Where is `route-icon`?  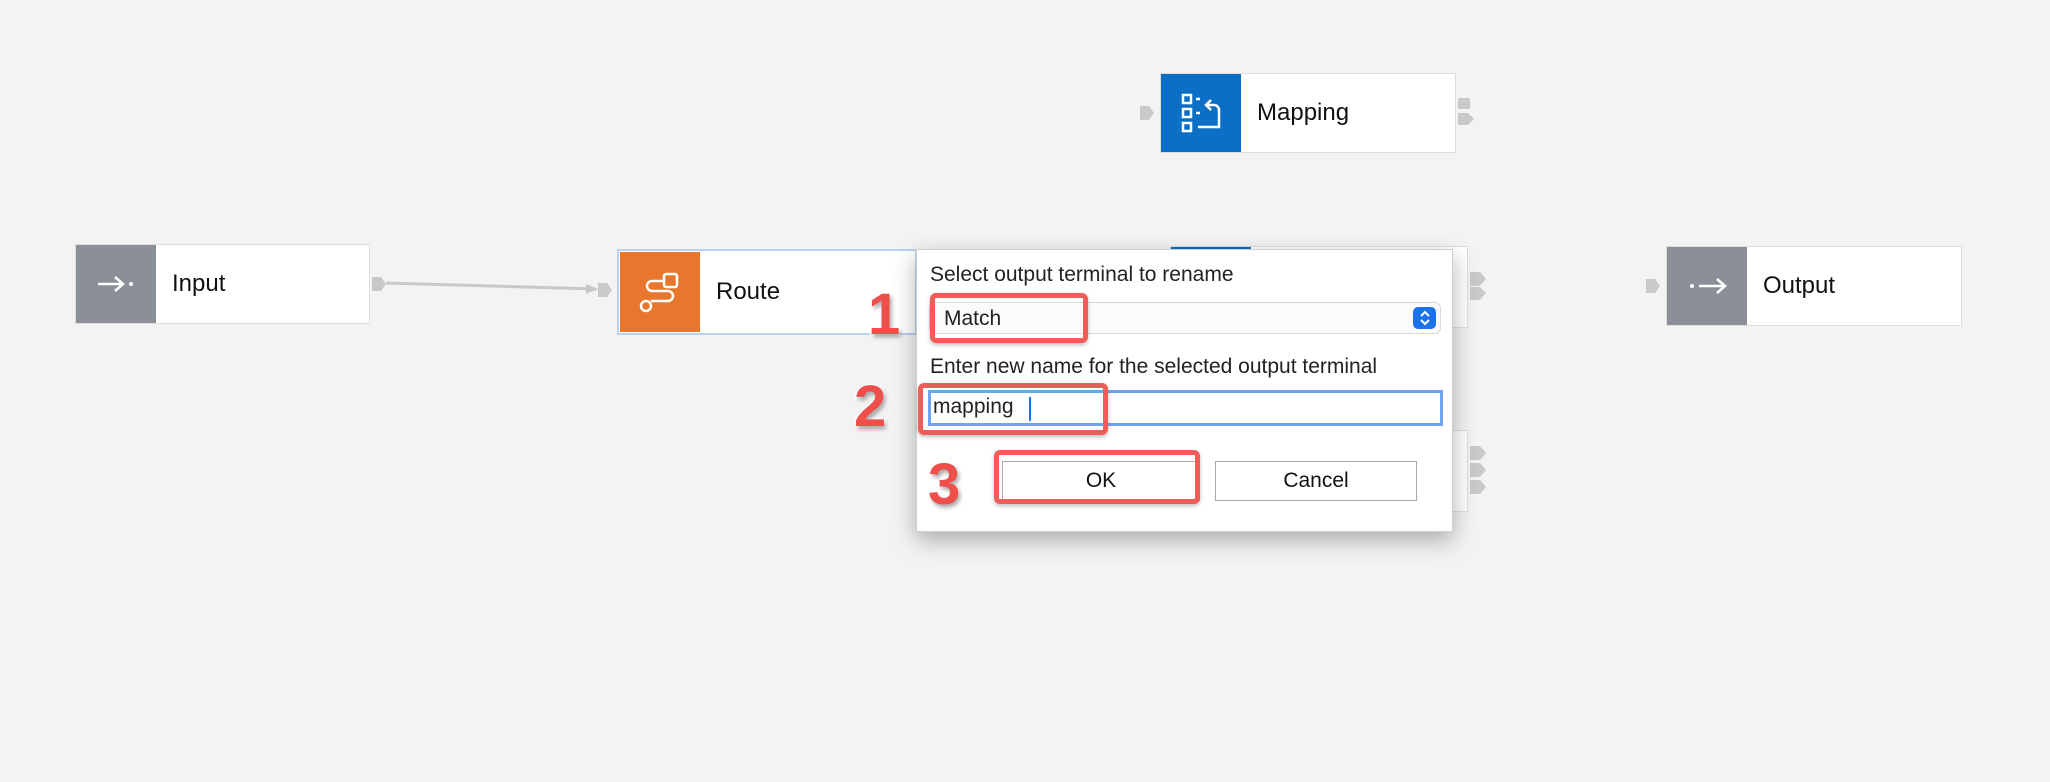
route-icon is located at coordinates (660, 292).